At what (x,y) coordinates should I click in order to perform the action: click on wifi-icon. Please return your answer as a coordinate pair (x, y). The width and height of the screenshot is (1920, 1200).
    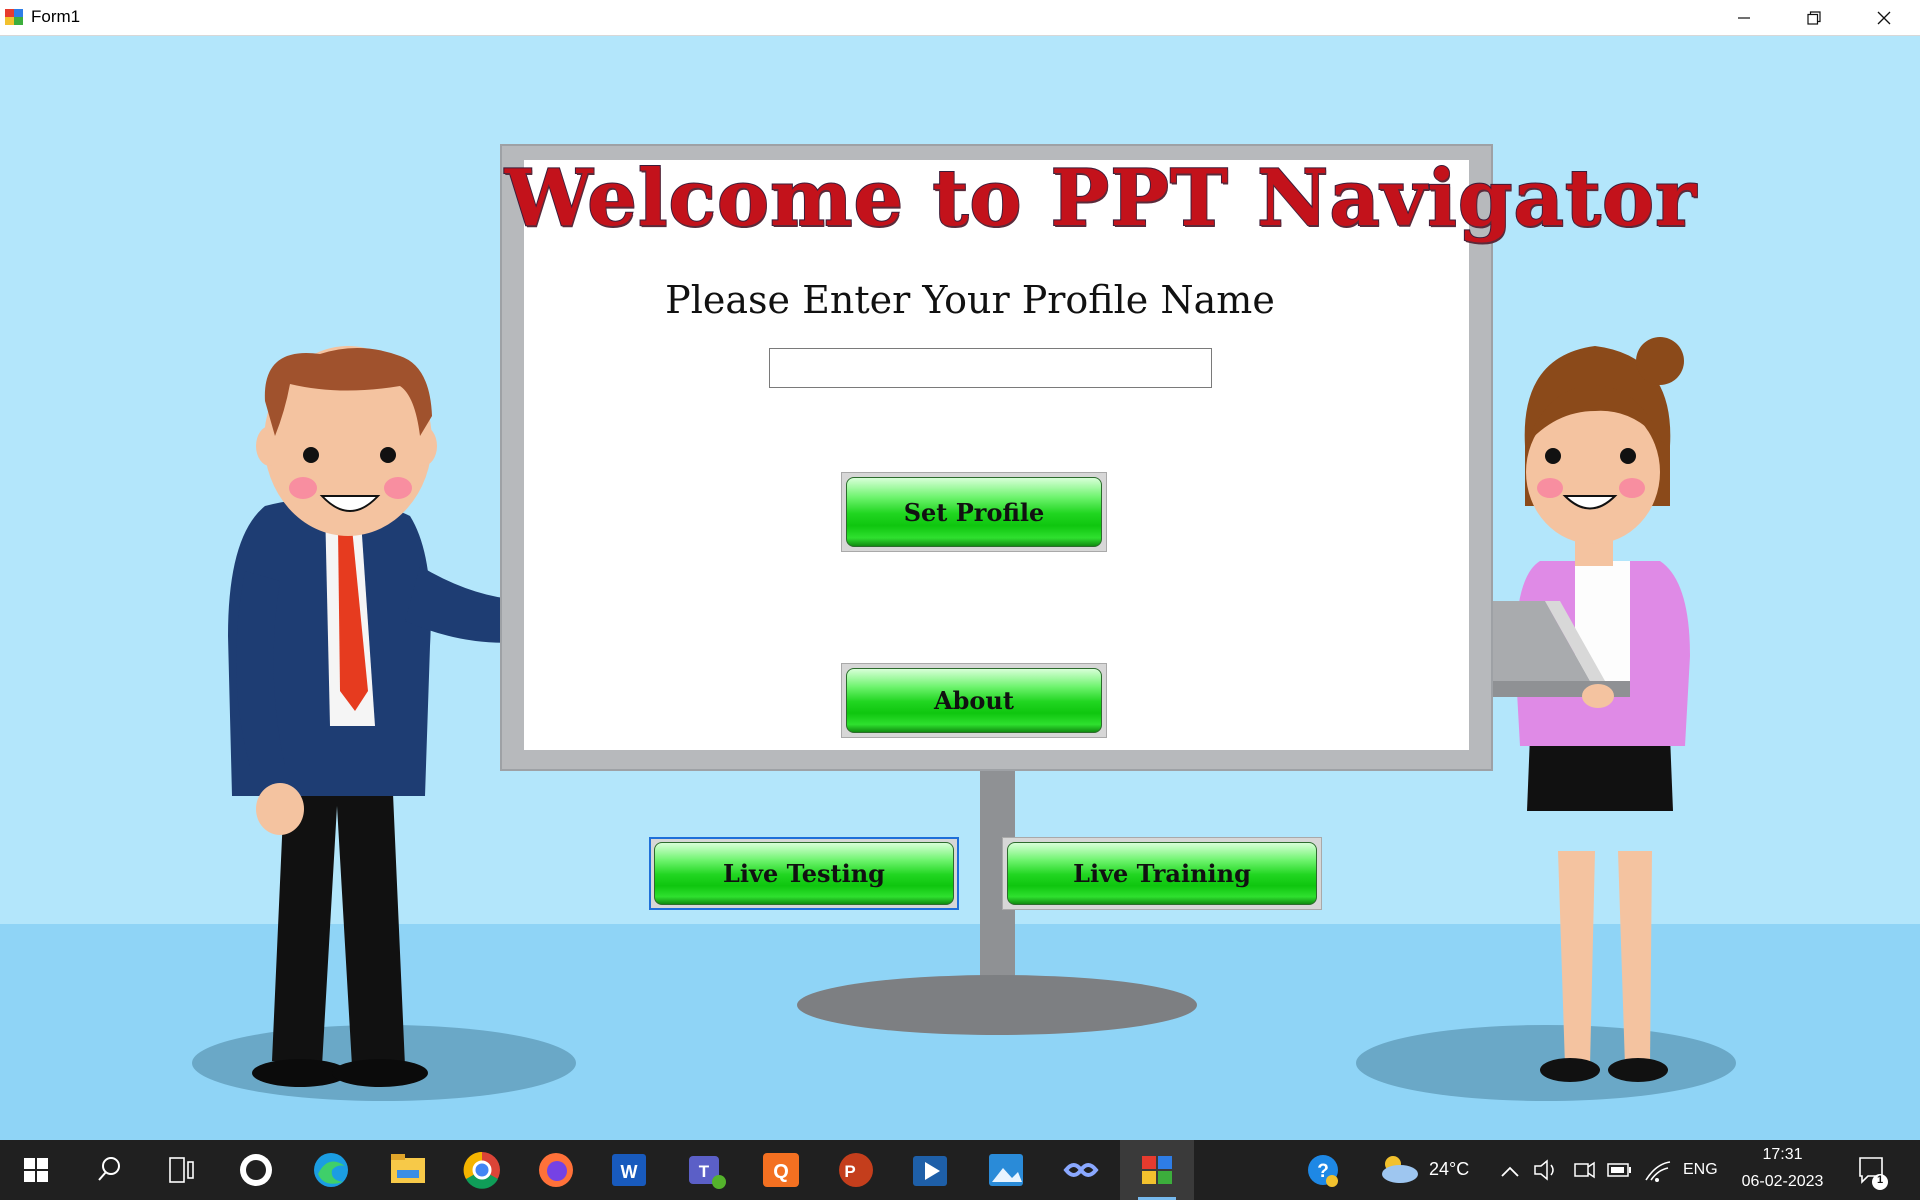
    Looking at the image, I should click on (1658, 1171).